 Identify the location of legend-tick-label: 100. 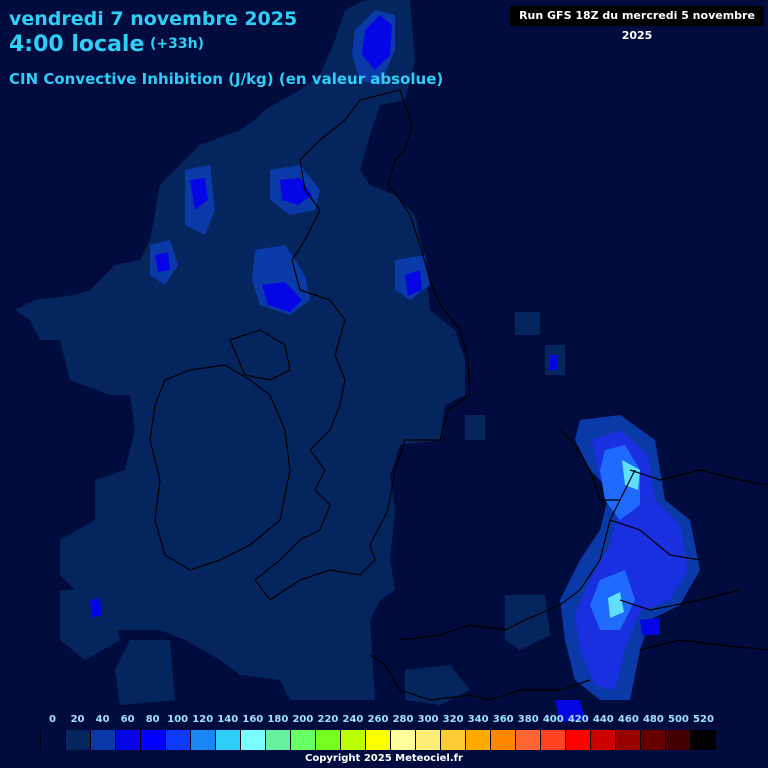
(178, 719).